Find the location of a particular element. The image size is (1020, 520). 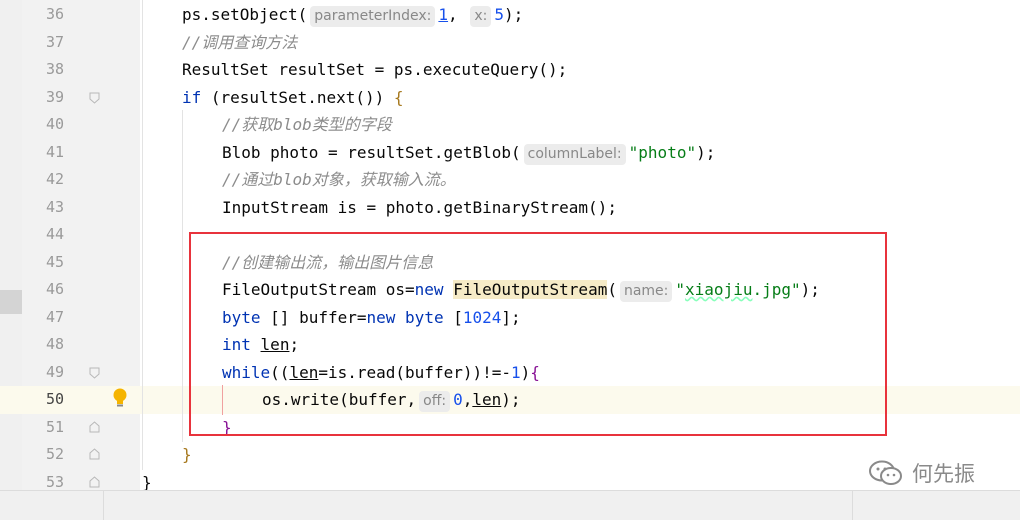

code-token: if is located at coordinates (192, 97).